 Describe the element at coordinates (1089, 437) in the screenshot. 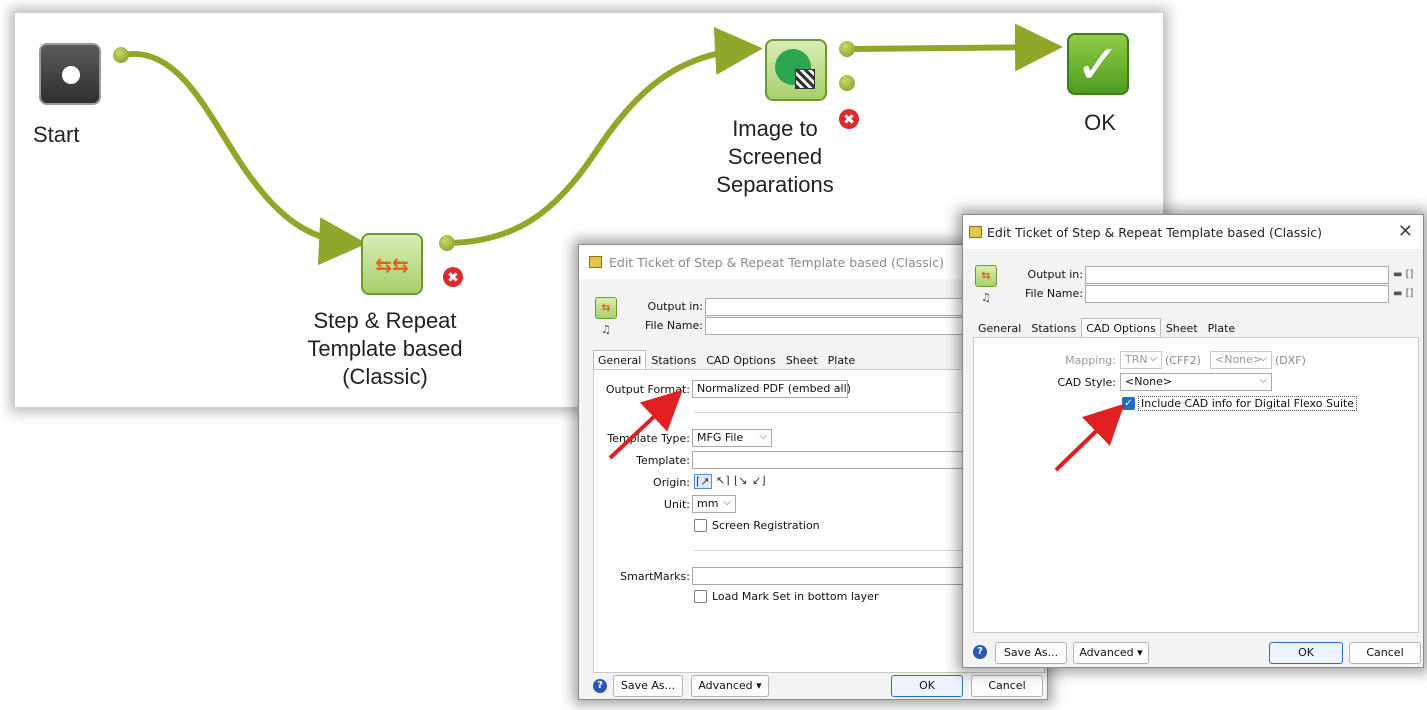

I see `red-arrow-include-cad` at that location.